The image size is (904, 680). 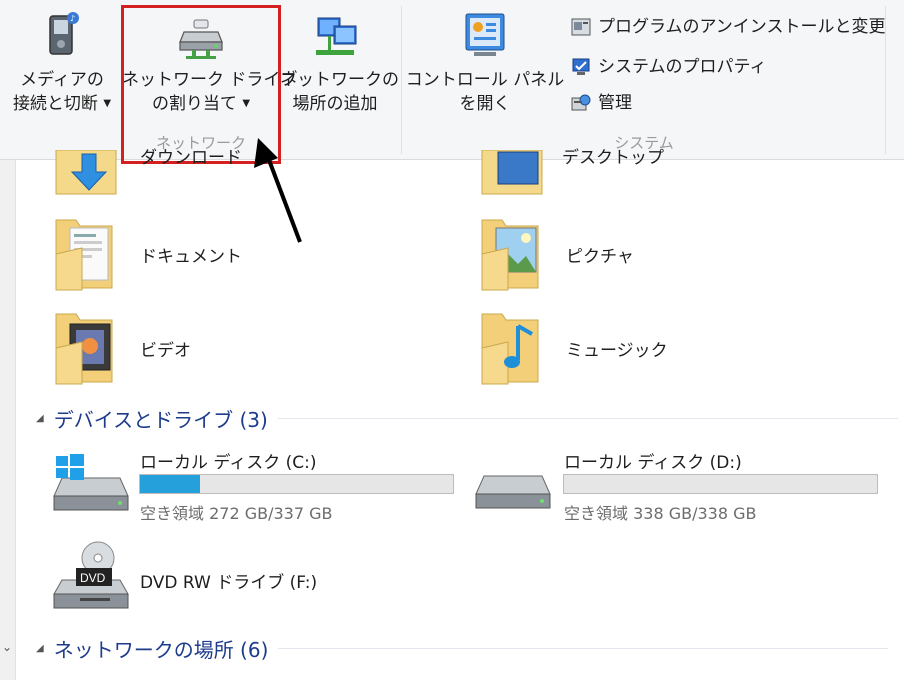 I want to click on folder-item: ミュージック, so click(x=573, y=348).